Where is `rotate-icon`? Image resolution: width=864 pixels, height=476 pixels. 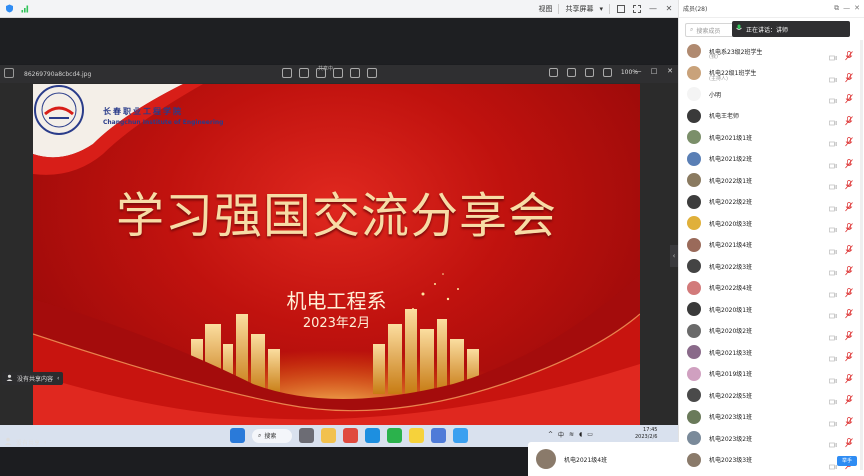
rotate-icon is located at coordinates (304, 73).